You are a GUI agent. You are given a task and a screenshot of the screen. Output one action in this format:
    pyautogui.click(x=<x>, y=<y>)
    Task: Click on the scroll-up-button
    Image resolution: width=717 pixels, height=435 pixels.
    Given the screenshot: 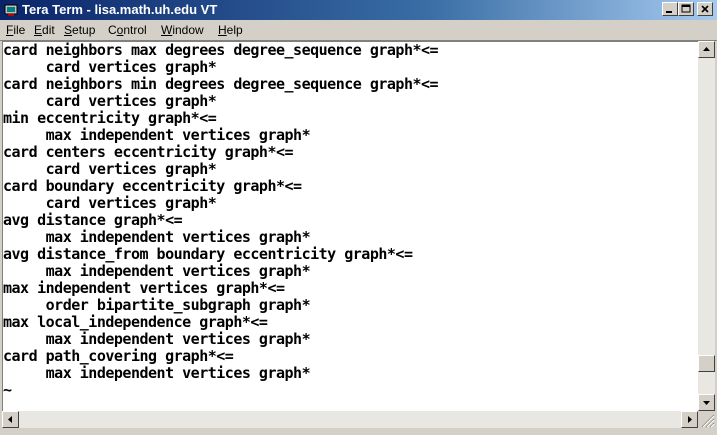 What is the action you would take?
    pyautogui.click(x=706, y=49)
    